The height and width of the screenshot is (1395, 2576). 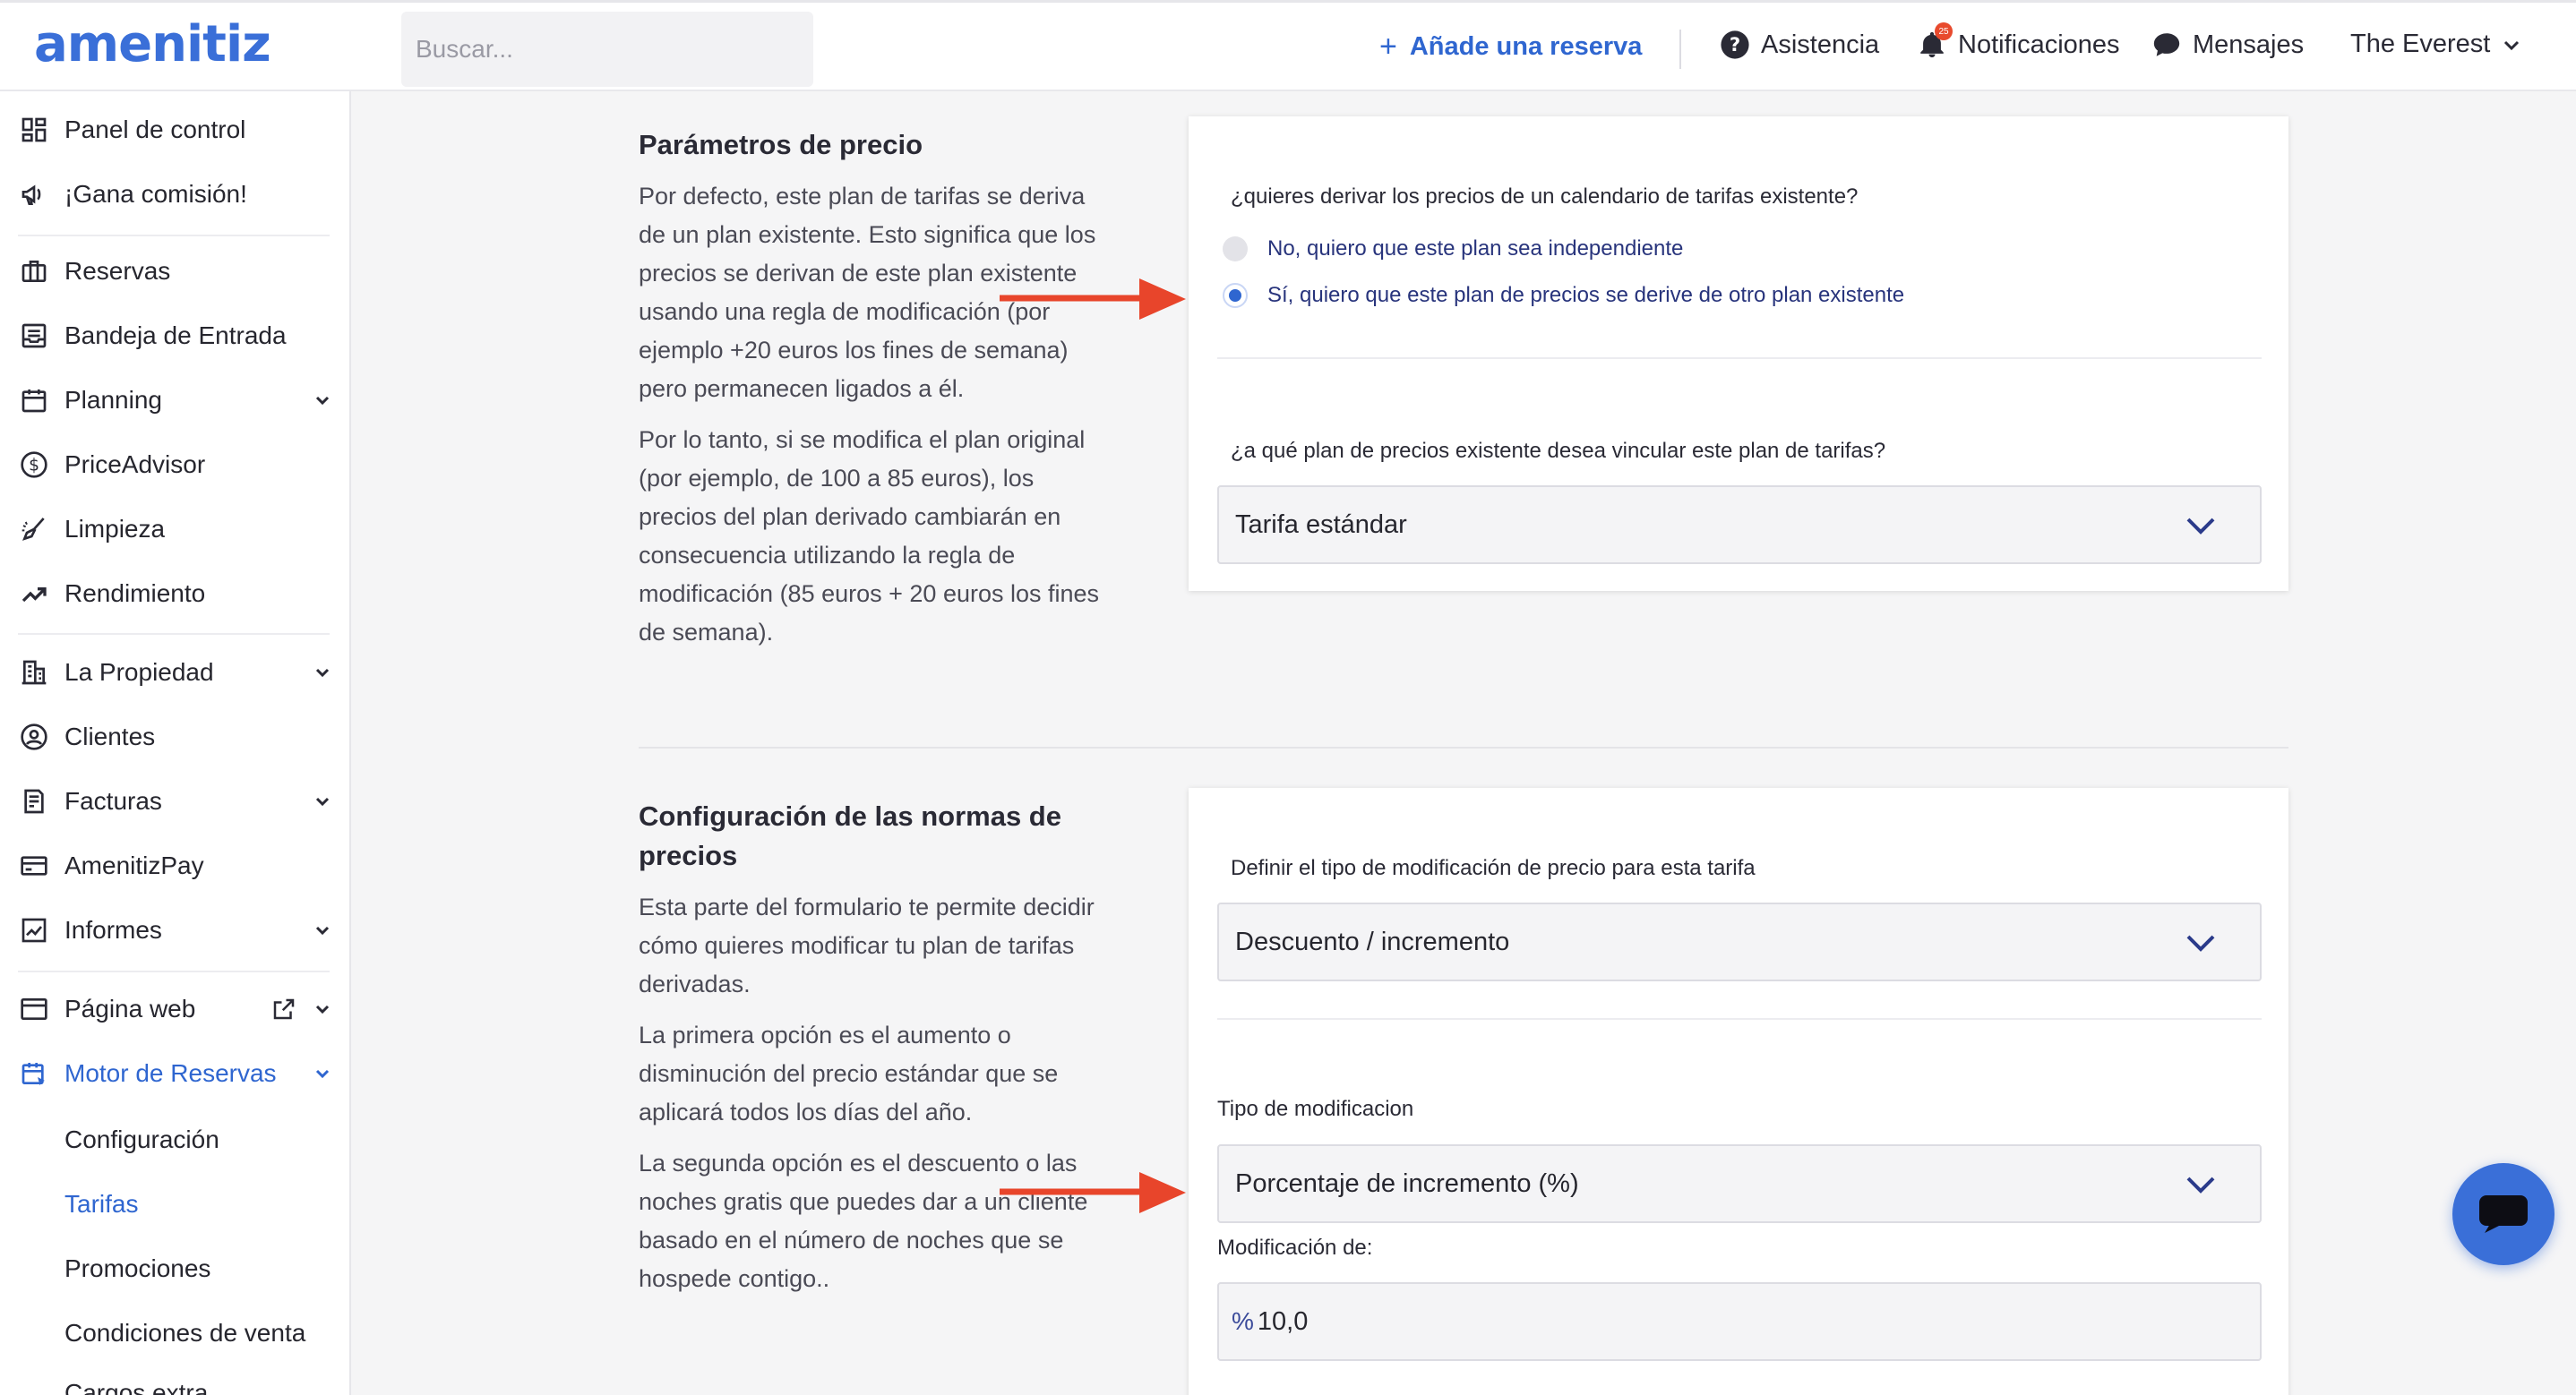 What do you see at coordinates (34, 1009) in the screenshot?
I see `browser-icon` at bounding box center [34, 1009].